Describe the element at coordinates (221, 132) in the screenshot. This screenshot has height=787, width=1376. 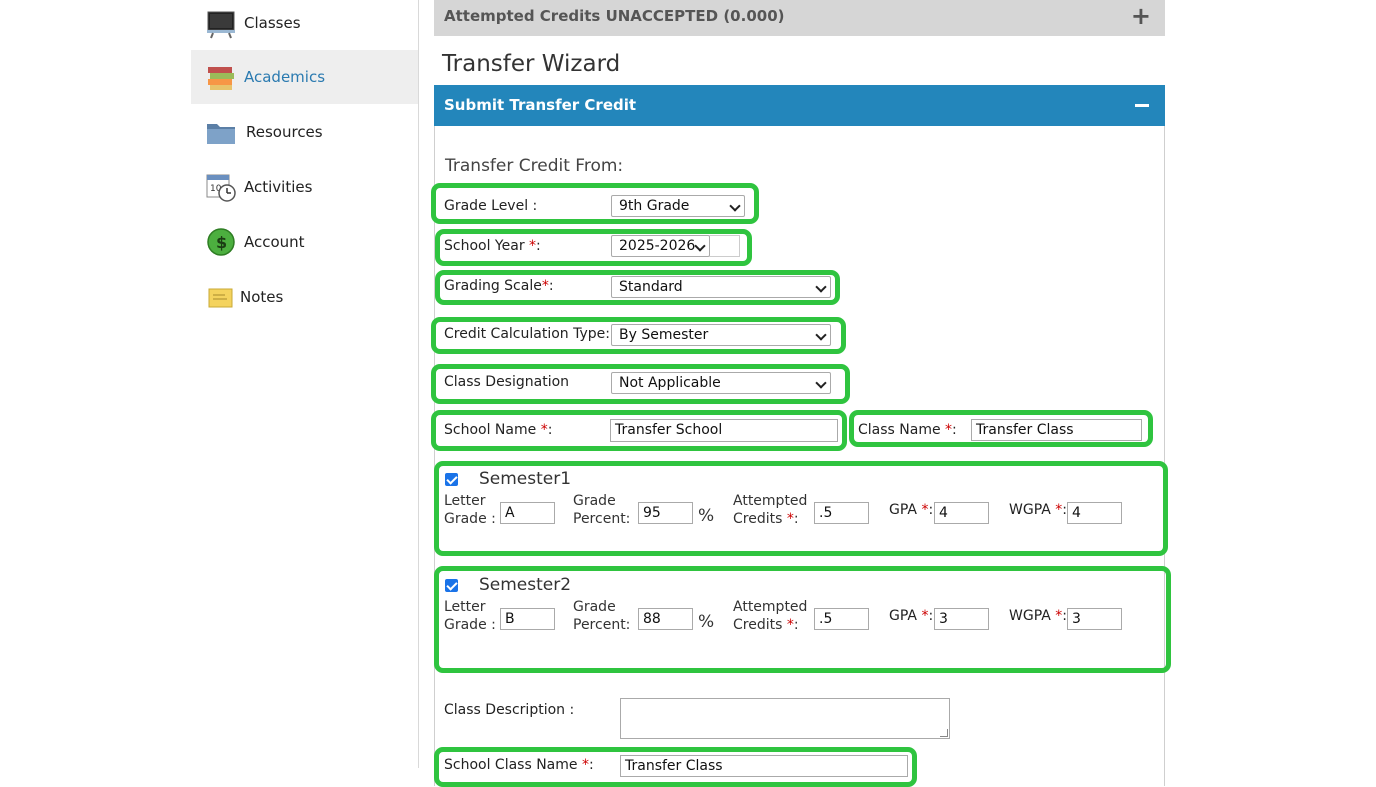
I see `folder-icon` at that location.